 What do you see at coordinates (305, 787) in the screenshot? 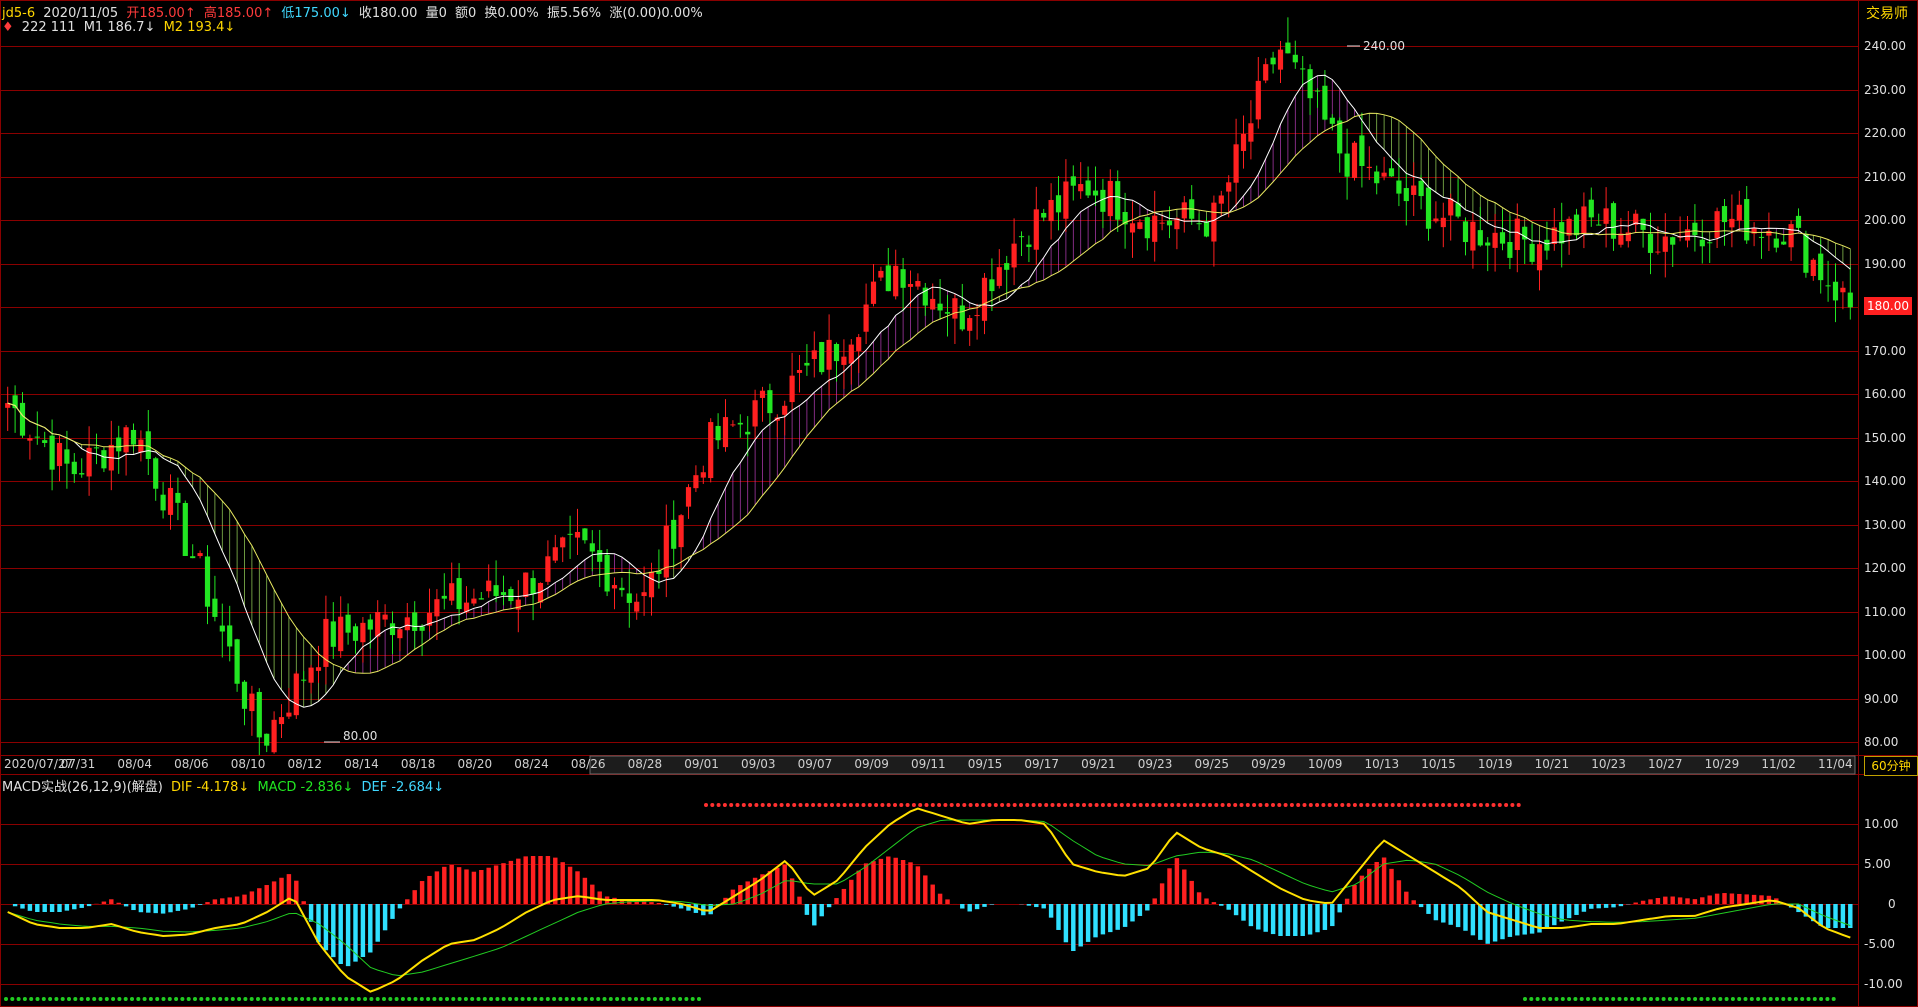
I see `macd-value: MACD -2.836↓` at bounding box center [305, 787].